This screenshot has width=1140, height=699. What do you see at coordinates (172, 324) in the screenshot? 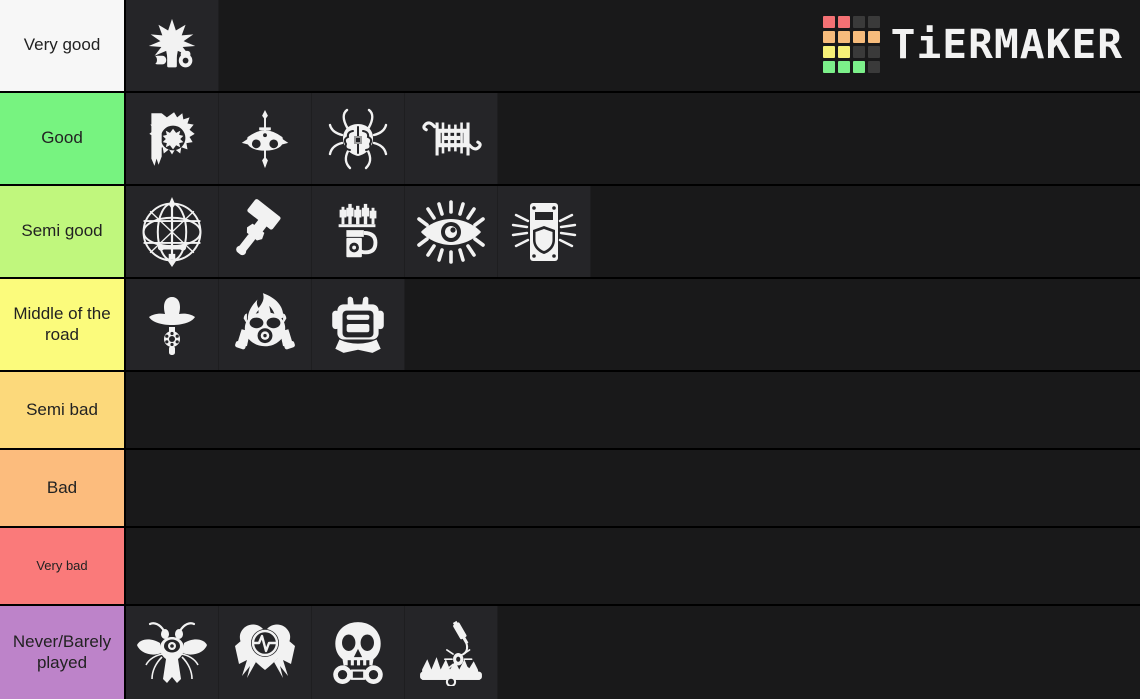
I see `cowboy-revolver-icon` at bounding box center [172, 324].